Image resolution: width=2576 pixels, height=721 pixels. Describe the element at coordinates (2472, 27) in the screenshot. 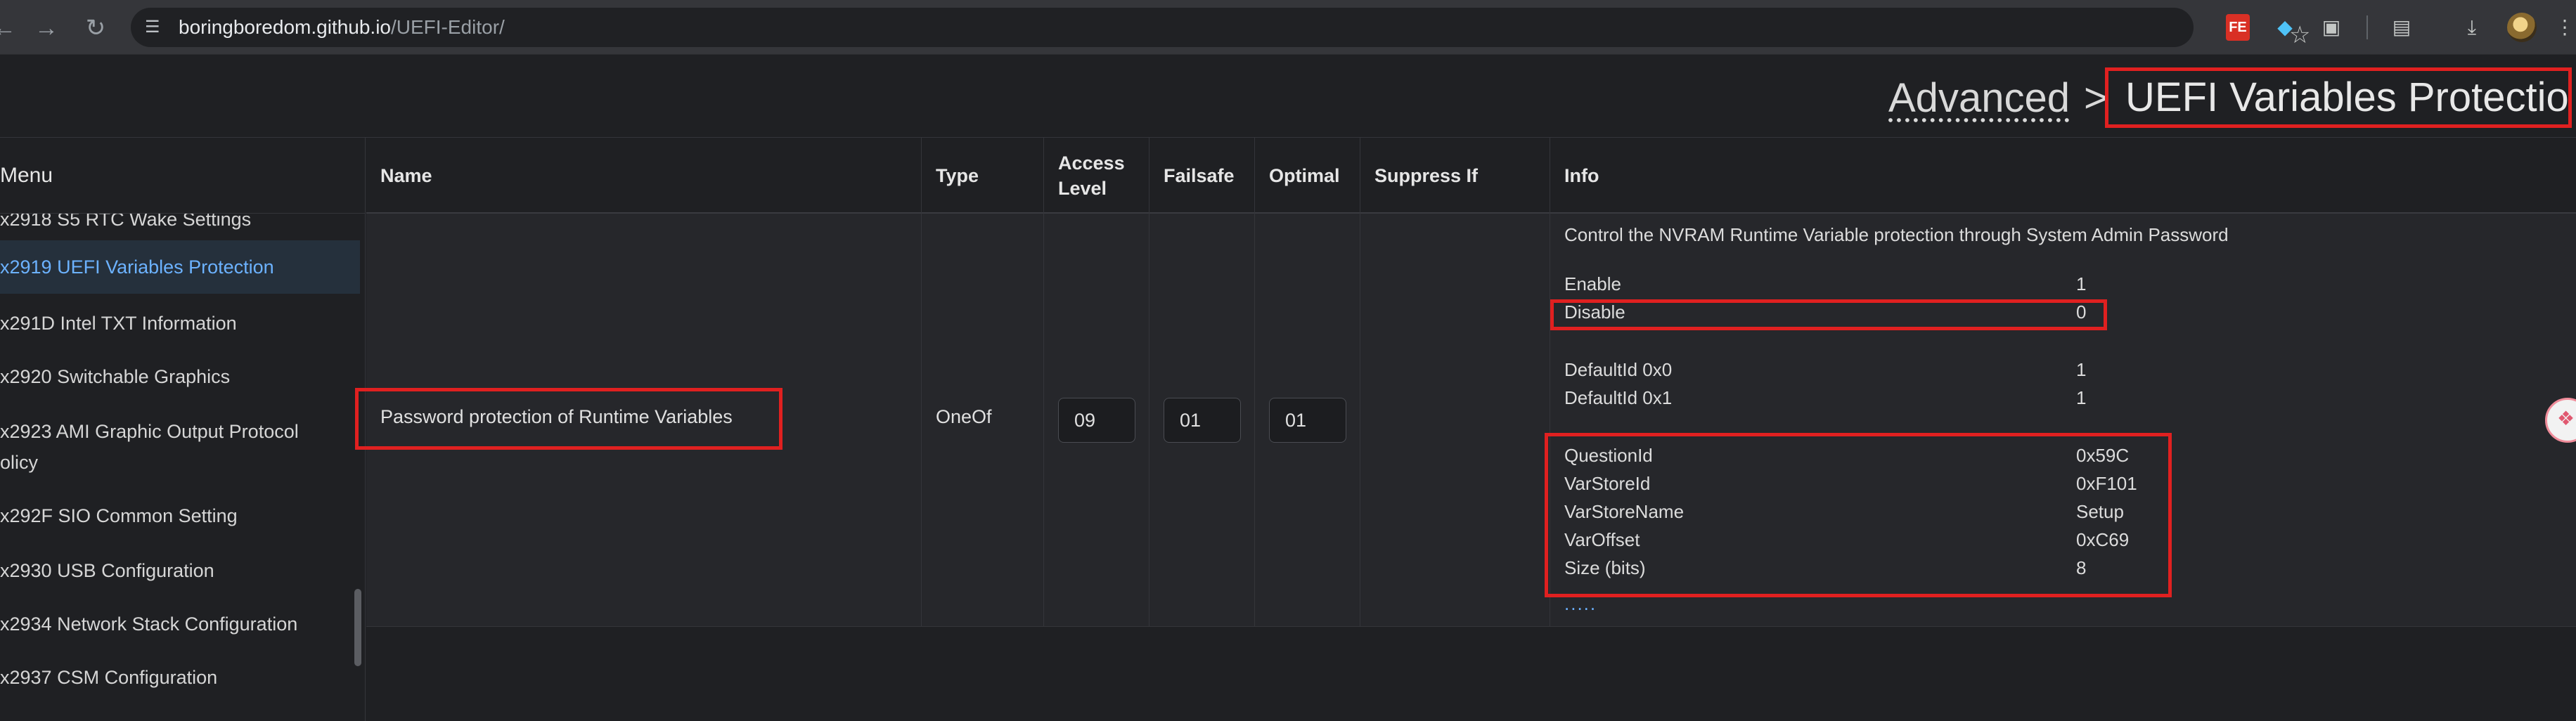

I see `download-icon: ⤓` at that location.